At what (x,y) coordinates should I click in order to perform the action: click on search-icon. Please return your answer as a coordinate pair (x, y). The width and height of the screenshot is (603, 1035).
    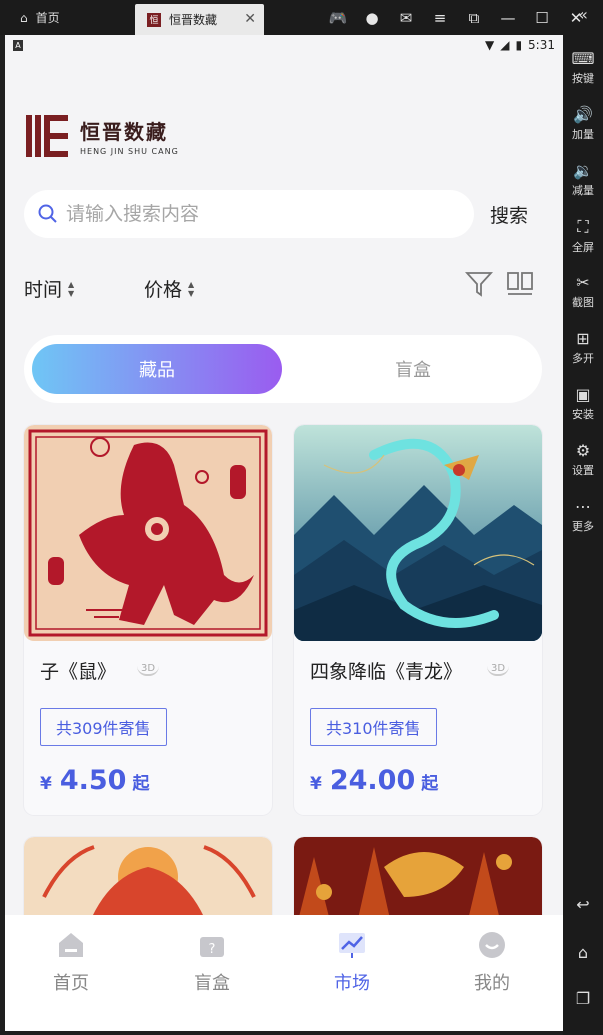
    Looking at the image, I should click on (47, 213).